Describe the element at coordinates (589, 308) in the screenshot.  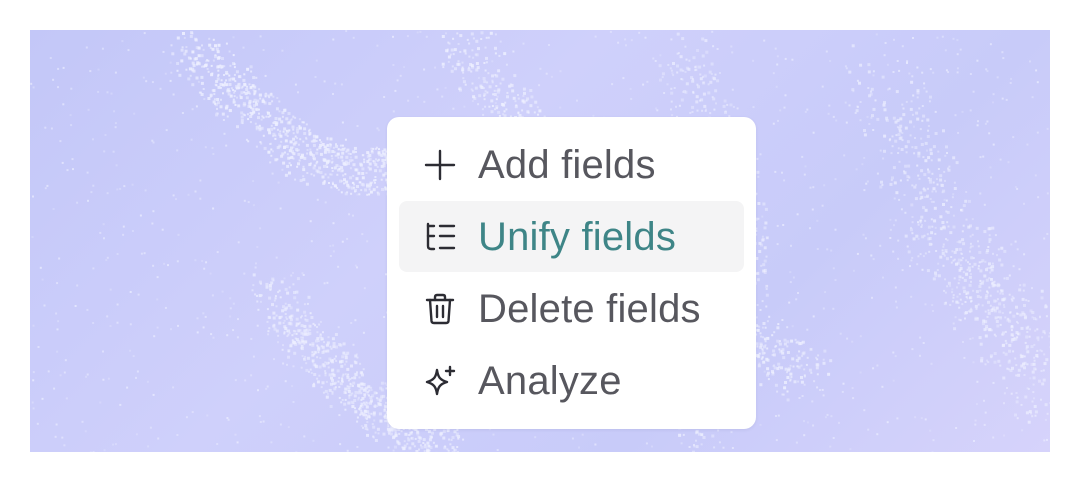
I see `menu-item-label: Delete fields` at that location.